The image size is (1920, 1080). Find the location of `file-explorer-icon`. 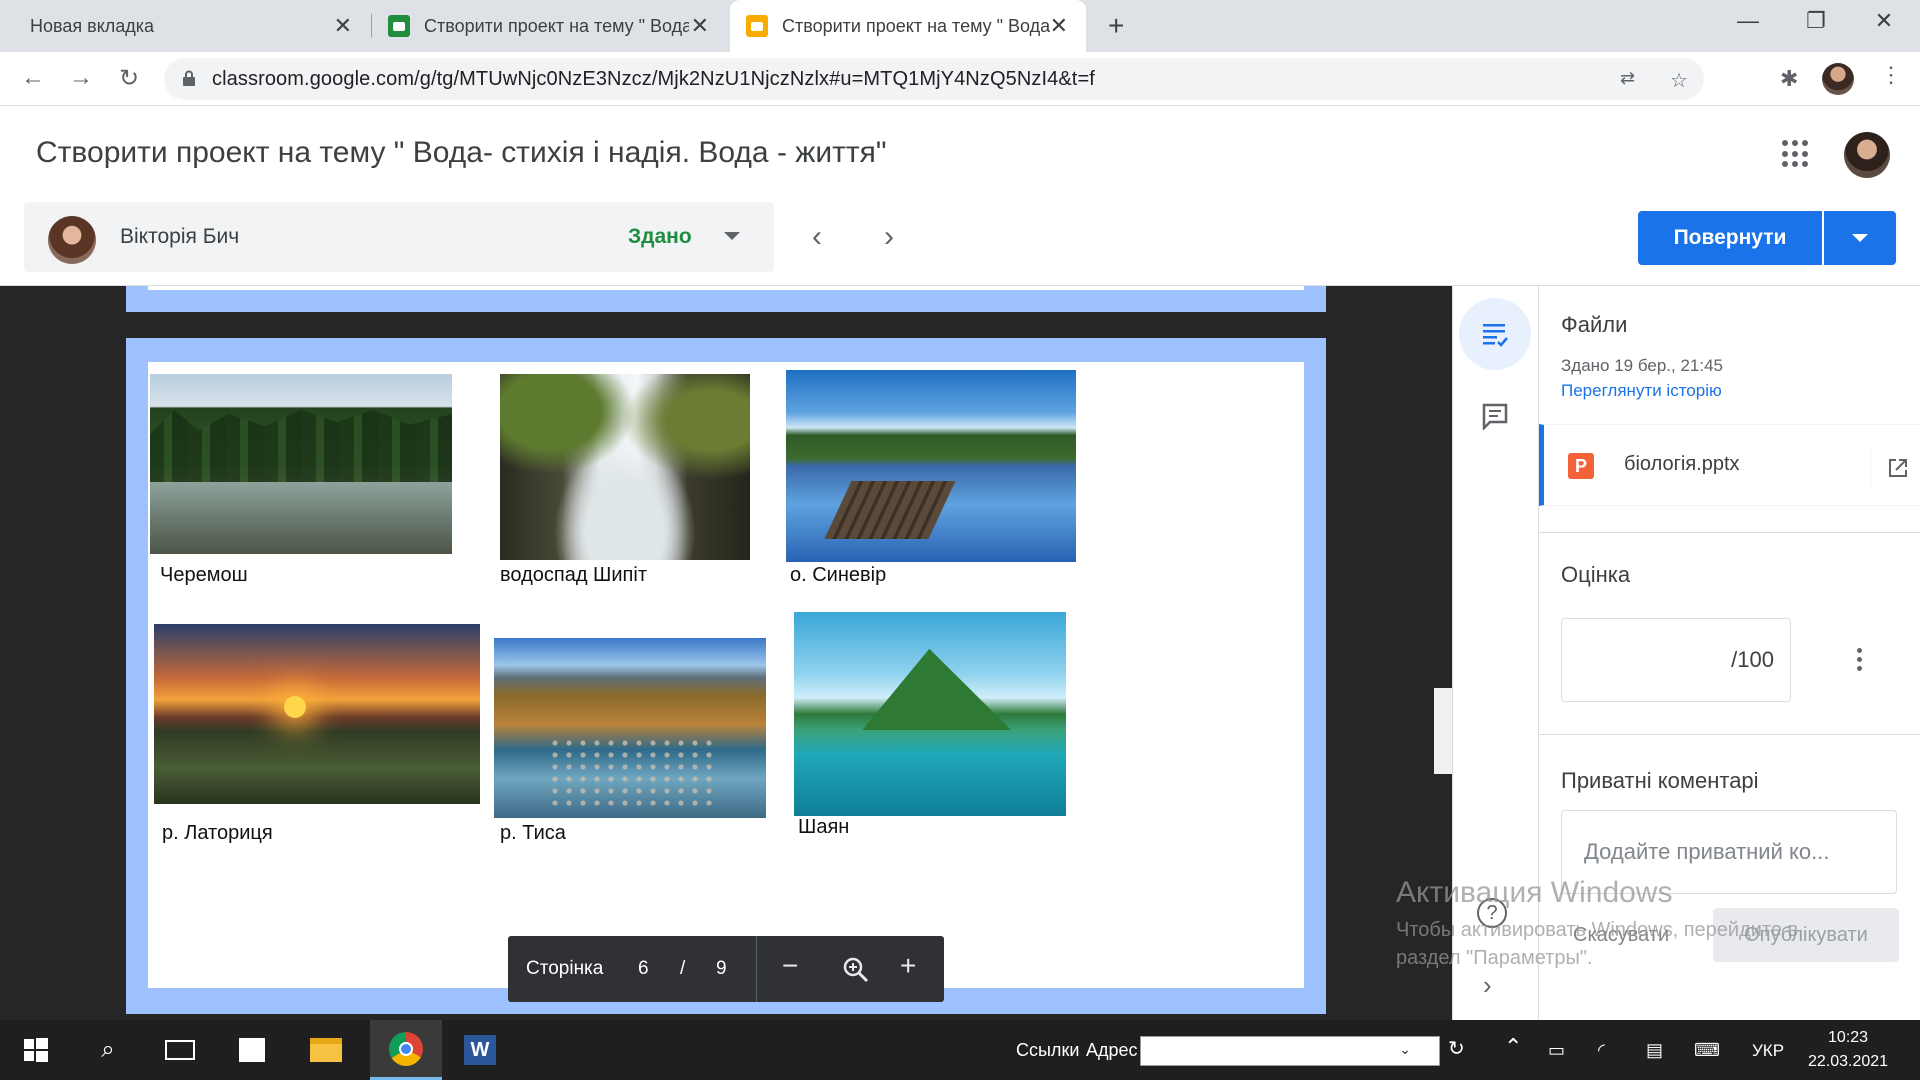

file-explorer-icon is located at coordinates (326, 1050).